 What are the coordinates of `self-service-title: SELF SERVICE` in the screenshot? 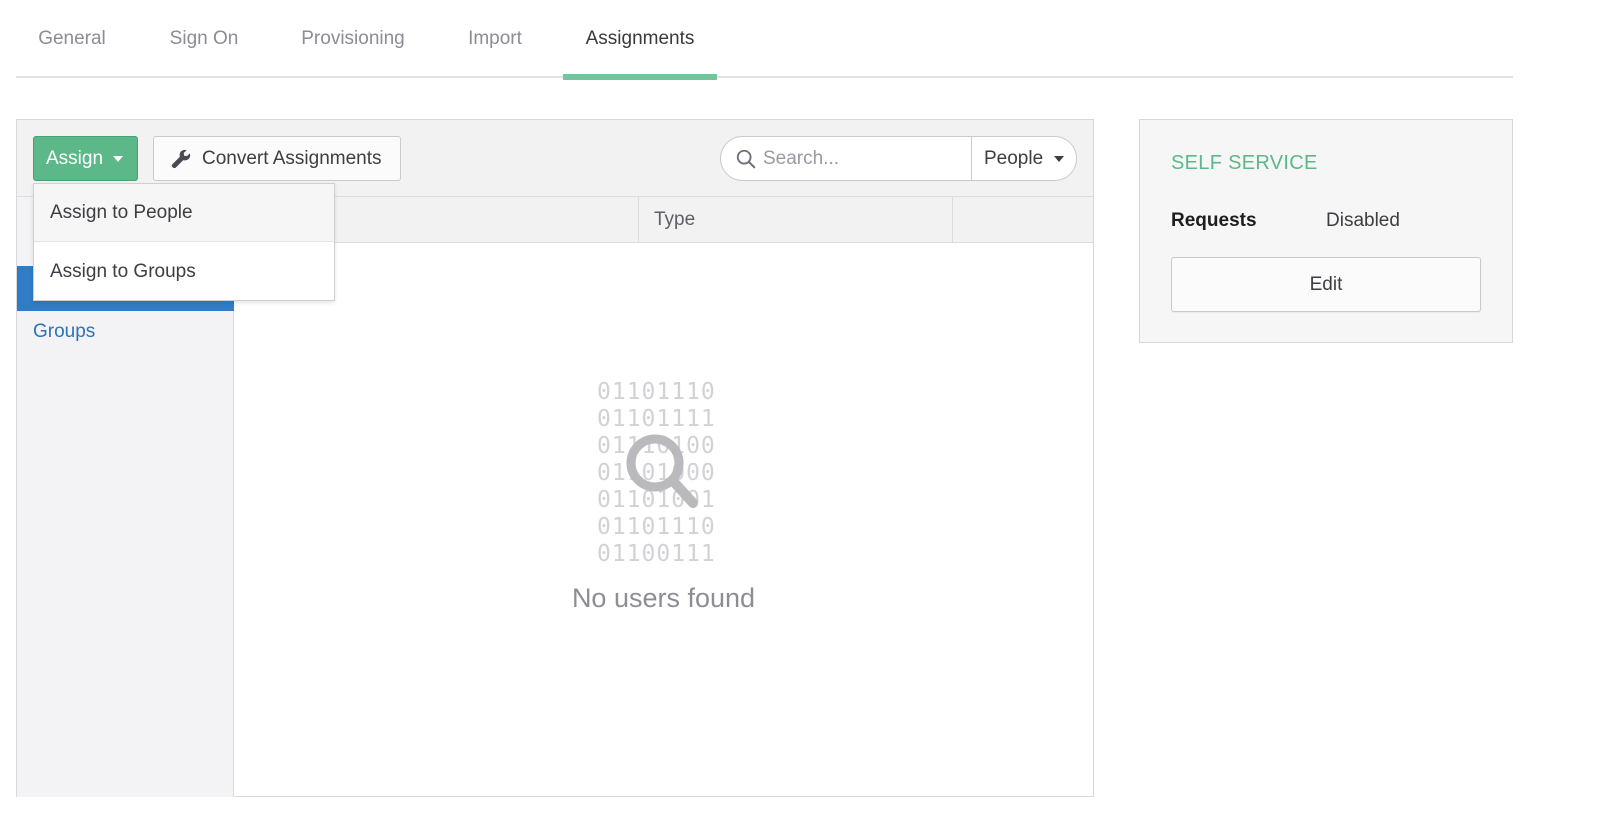 It's located at (1244, 163).